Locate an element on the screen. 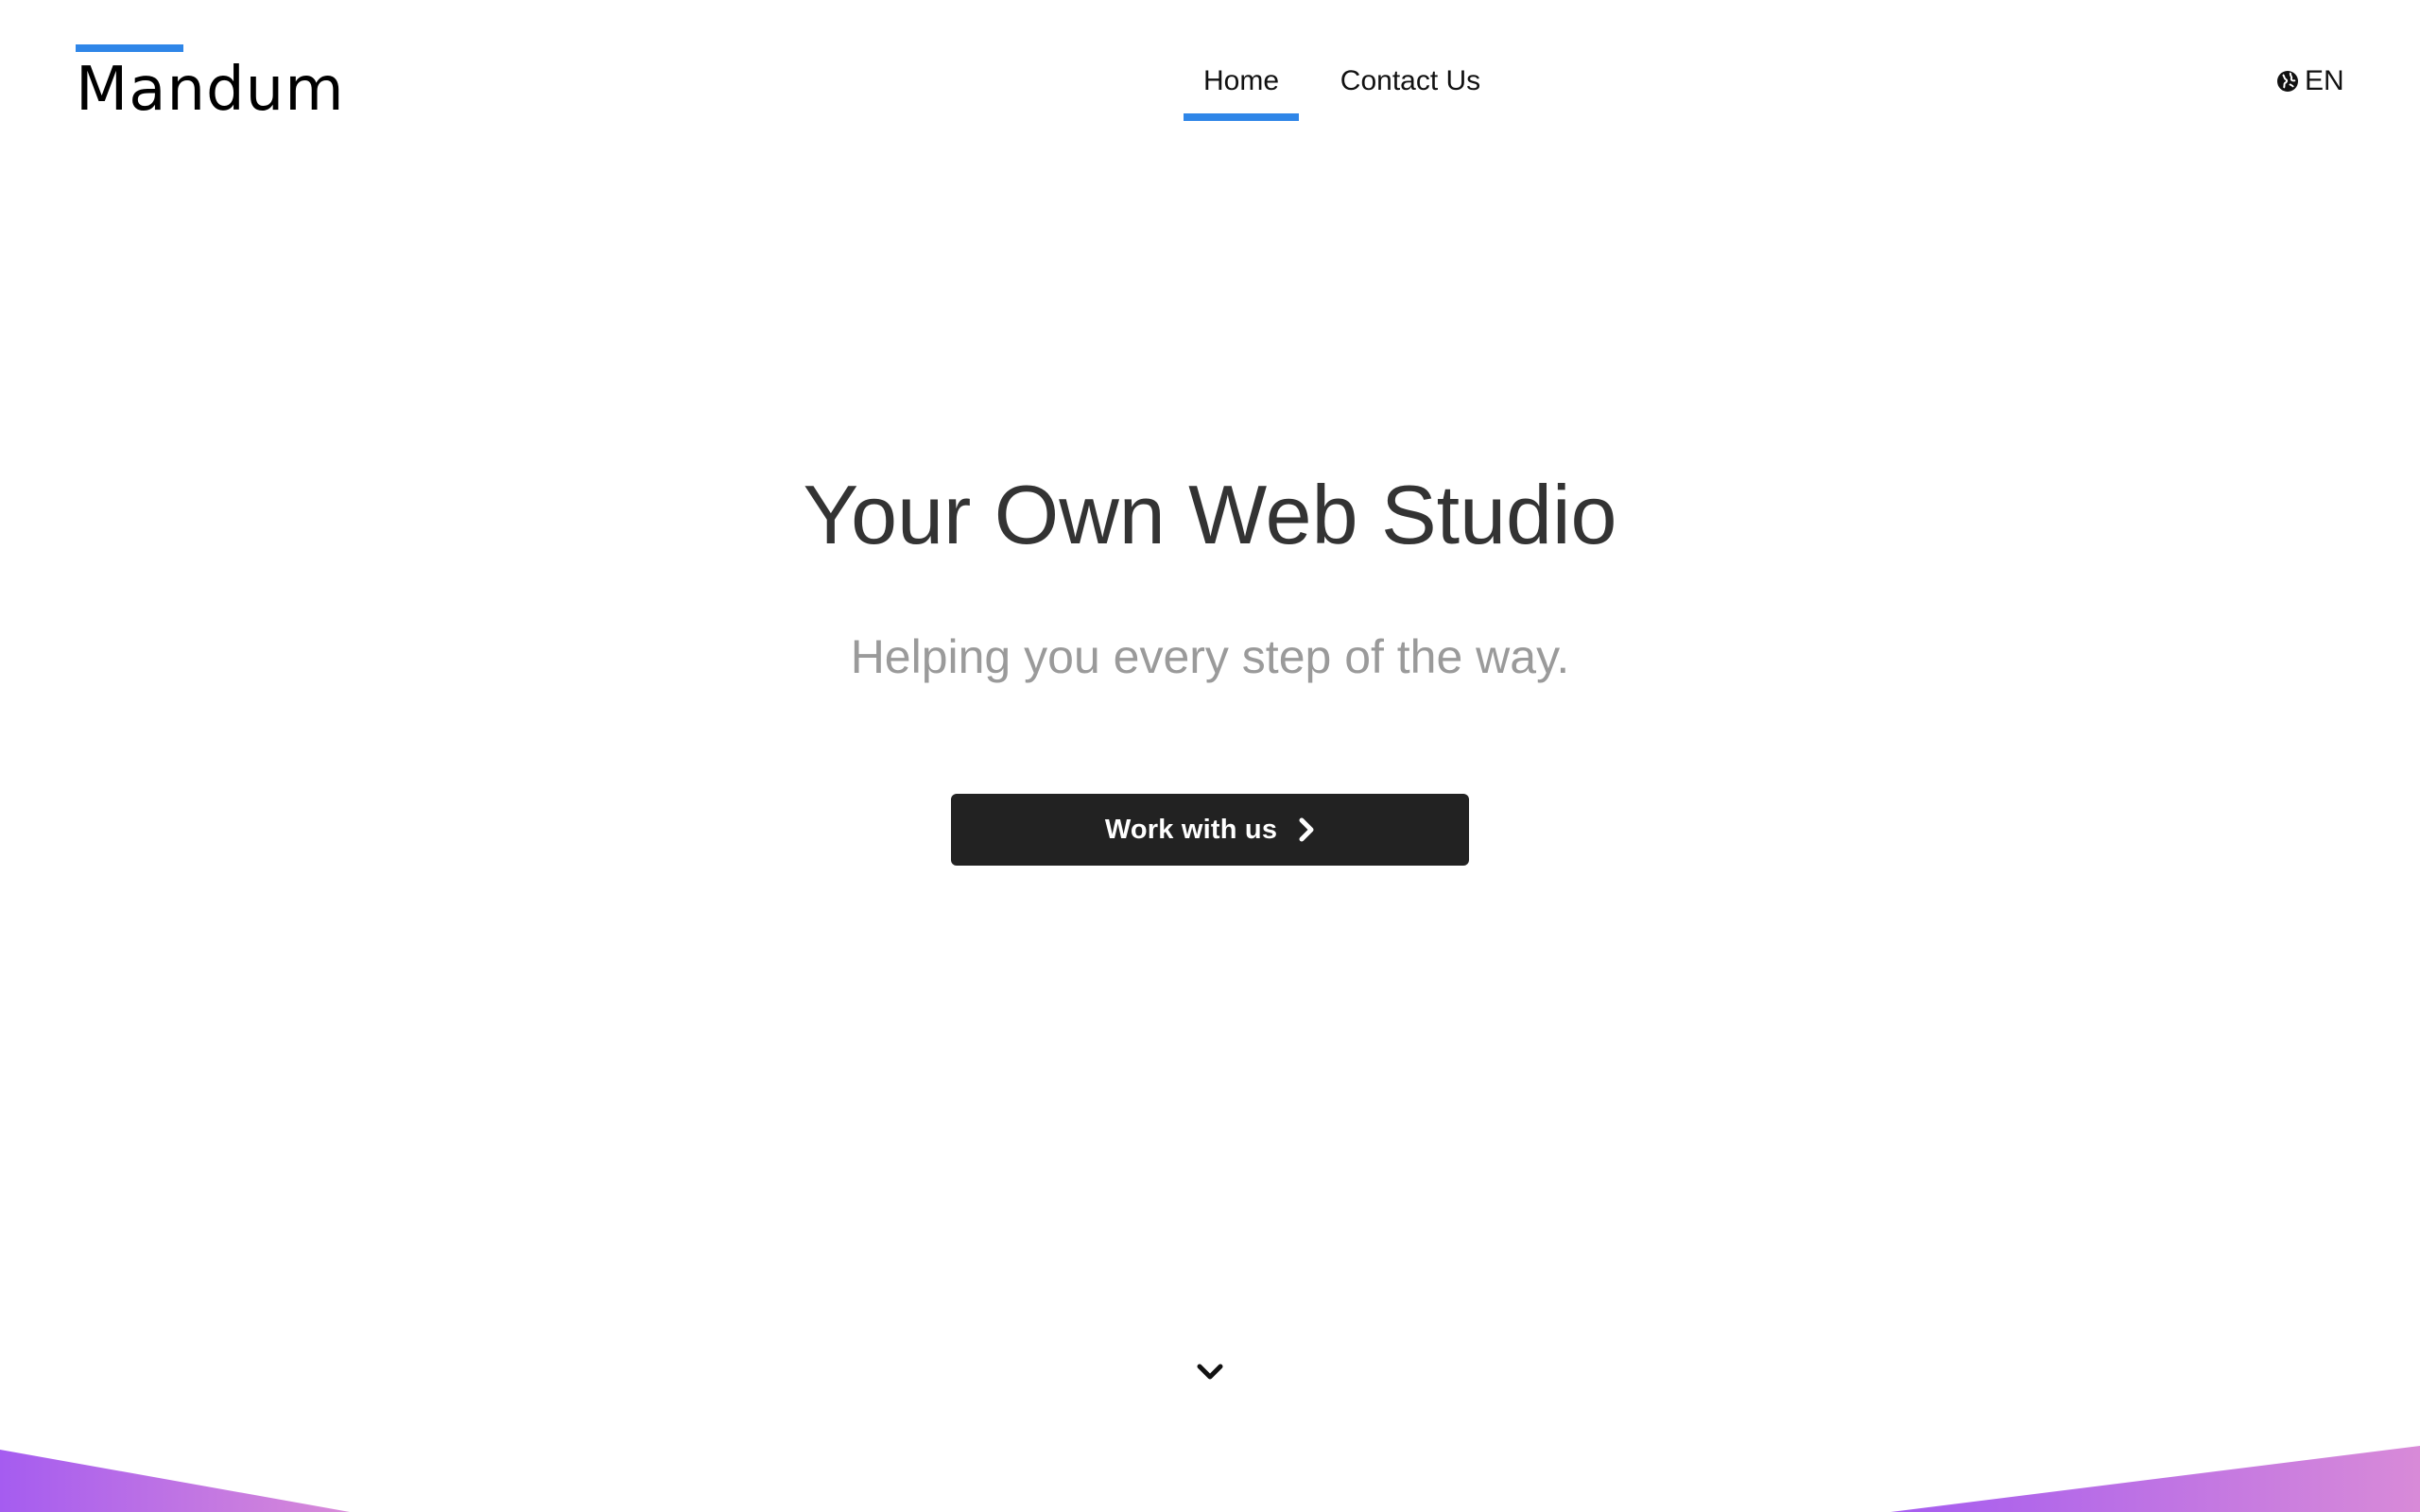 The image size is (2420, 1512). chevron-right-icon is located at coordinates (1306, 829).